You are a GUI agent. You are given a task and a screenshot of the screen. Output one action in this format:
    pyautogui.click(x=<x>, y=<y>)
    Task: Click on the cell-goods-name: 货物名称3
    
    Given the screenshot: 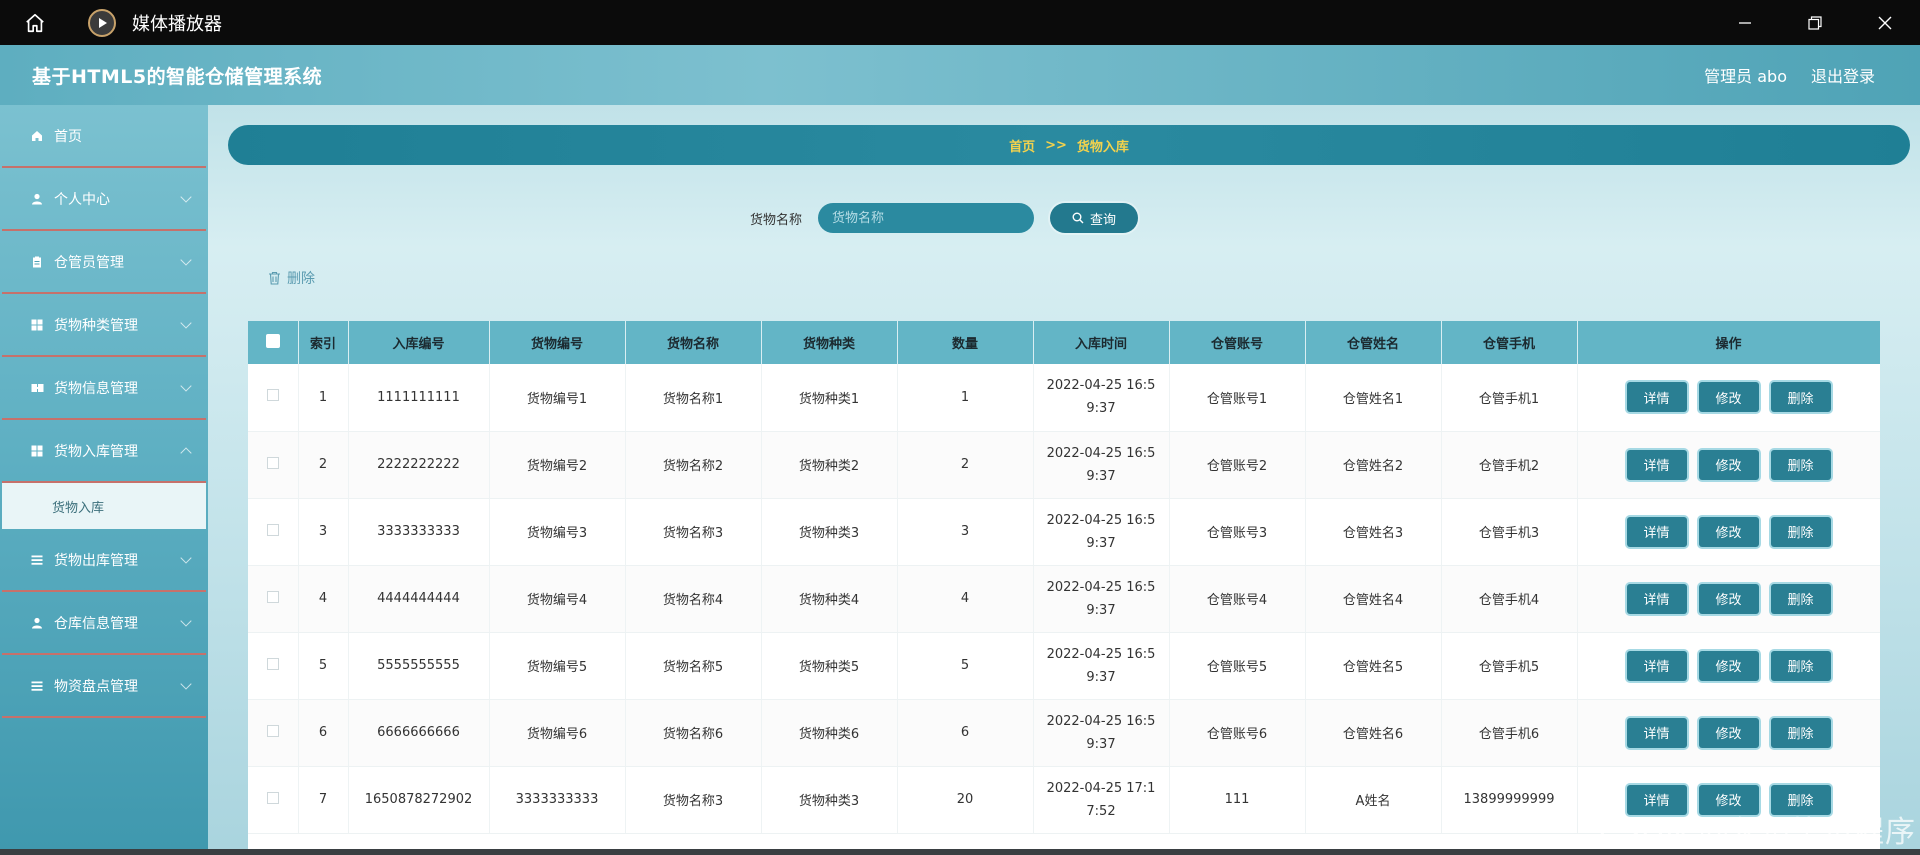 What is the action you would take?
    pyautogui.click(x=693, y=800)
    